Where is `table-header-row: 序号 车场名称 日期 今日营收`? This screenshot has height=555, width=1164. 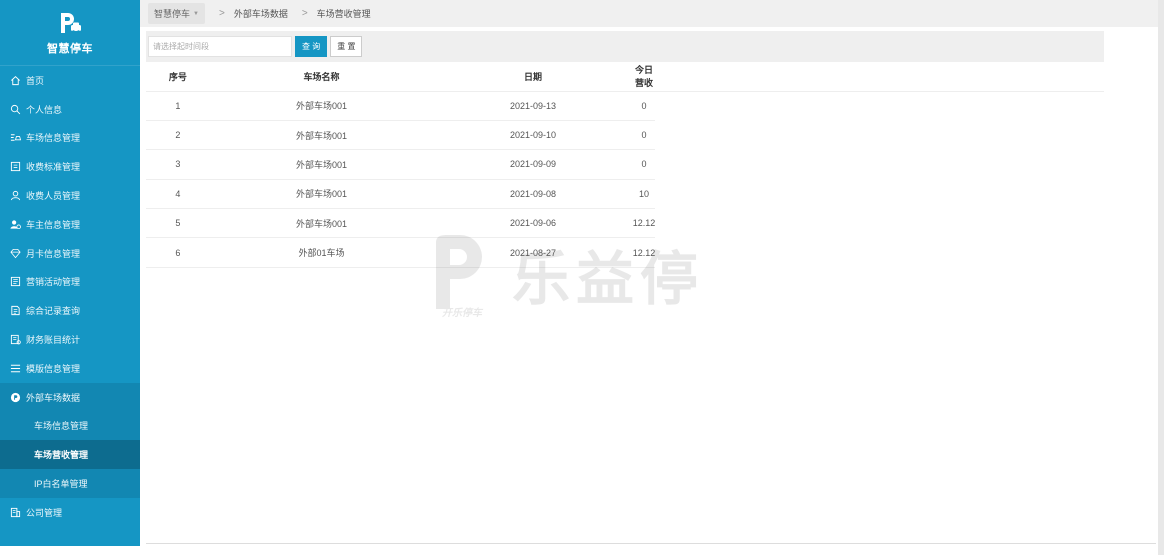
table-header-row: 序号 车场名称 日期 今日营收 is located at coordinates (625, 77).